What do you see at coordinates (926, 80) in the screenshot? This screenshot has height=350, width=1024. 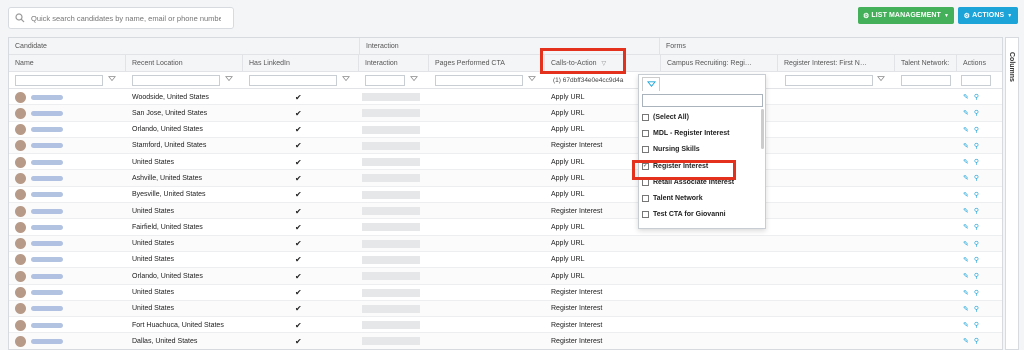 I see `filter-talent-input` at bounding box center [926, 80].